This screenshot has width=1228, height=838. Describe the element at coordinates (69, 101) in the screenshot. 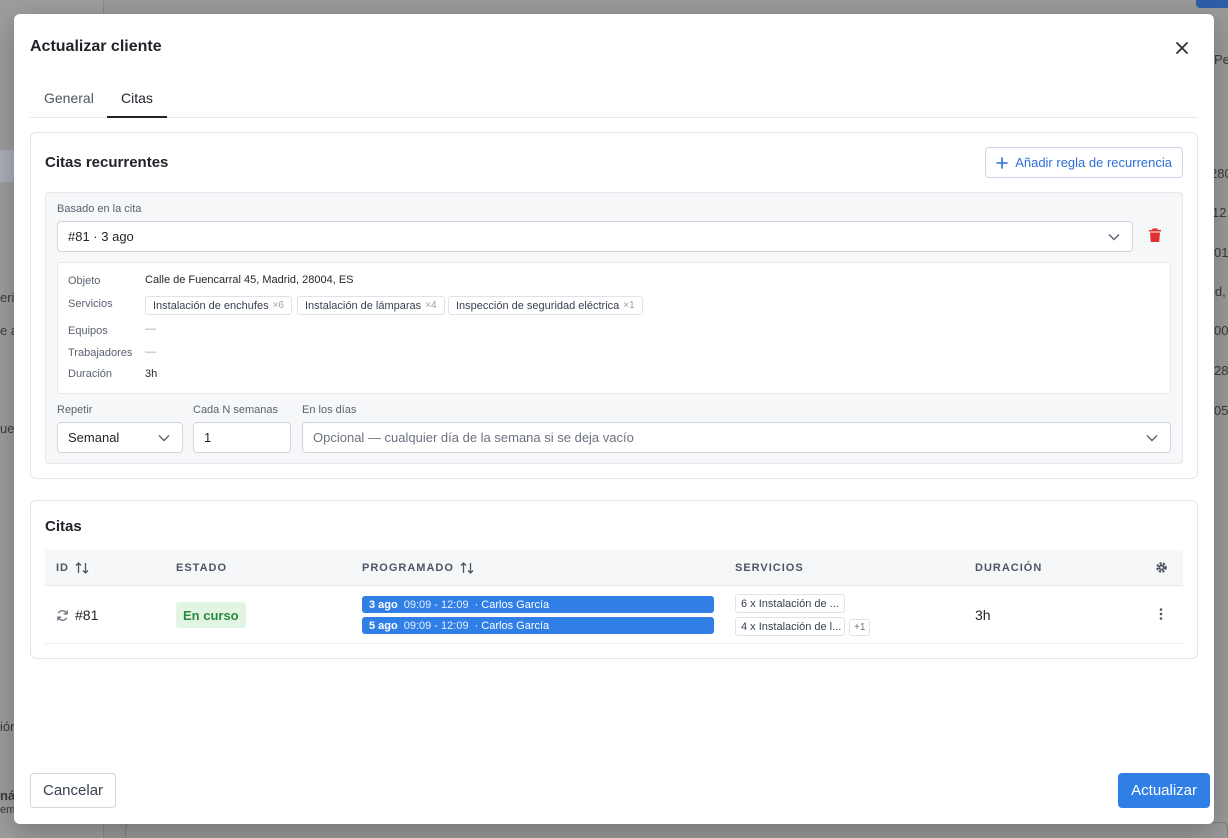

I see `tab-general: General` at that location.